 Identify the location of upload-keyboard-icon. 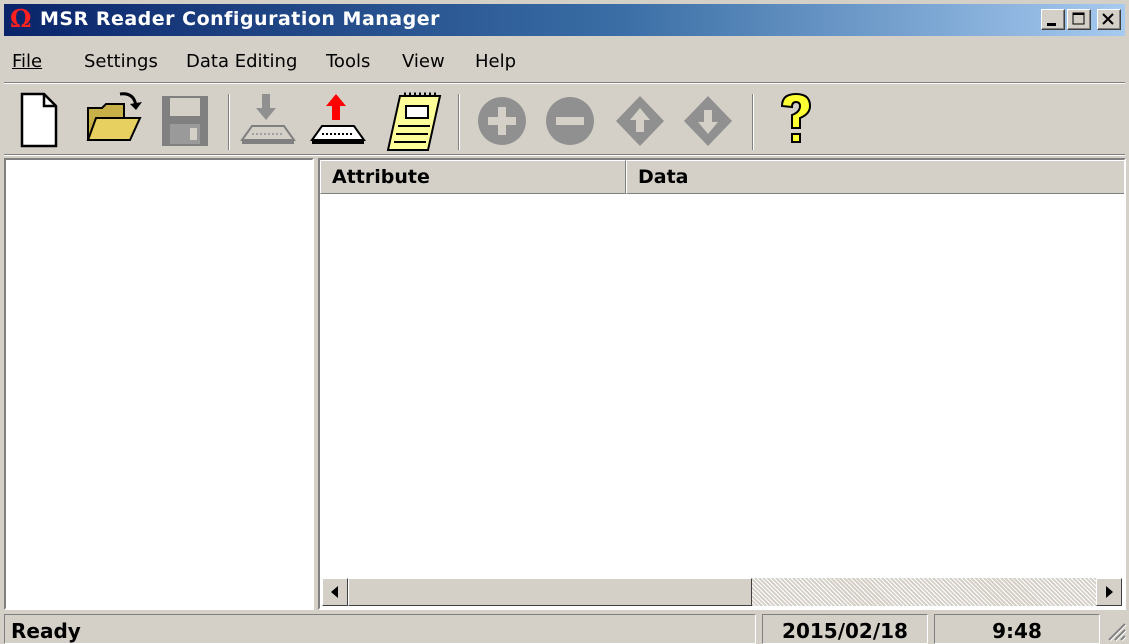
(338, 119).